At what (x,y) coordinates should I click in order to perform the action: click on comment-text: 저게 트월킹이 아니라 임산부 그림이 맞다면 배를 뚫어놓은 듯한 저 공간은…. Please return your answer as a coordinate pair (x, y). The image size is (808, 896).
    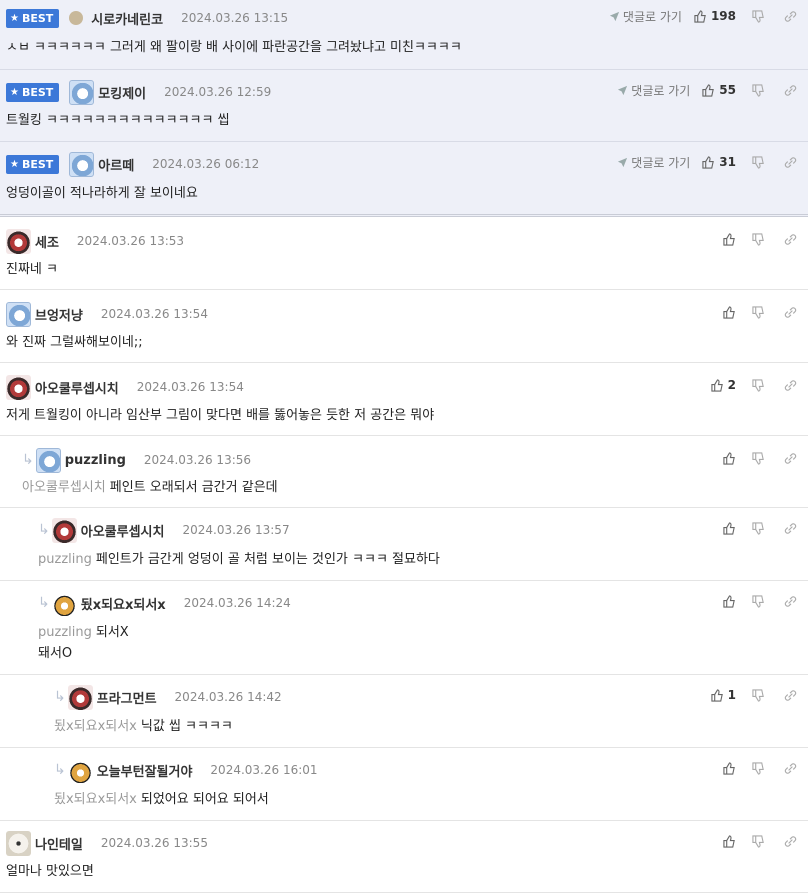
    Looking at the image, I should click on (220, 415).